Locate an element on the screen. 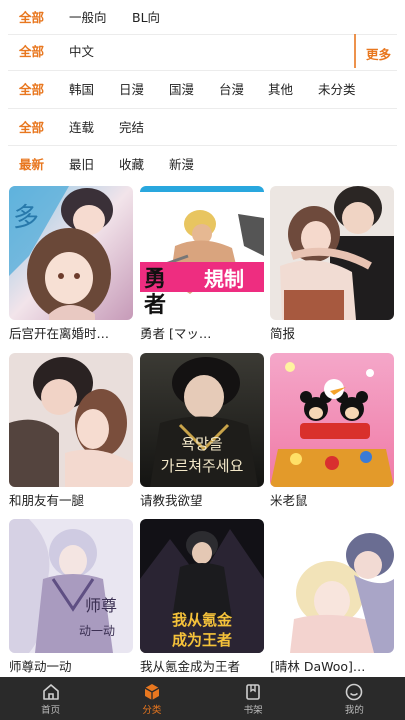  filter-region-korea: 韩国 is located at coordinates (81, 90).